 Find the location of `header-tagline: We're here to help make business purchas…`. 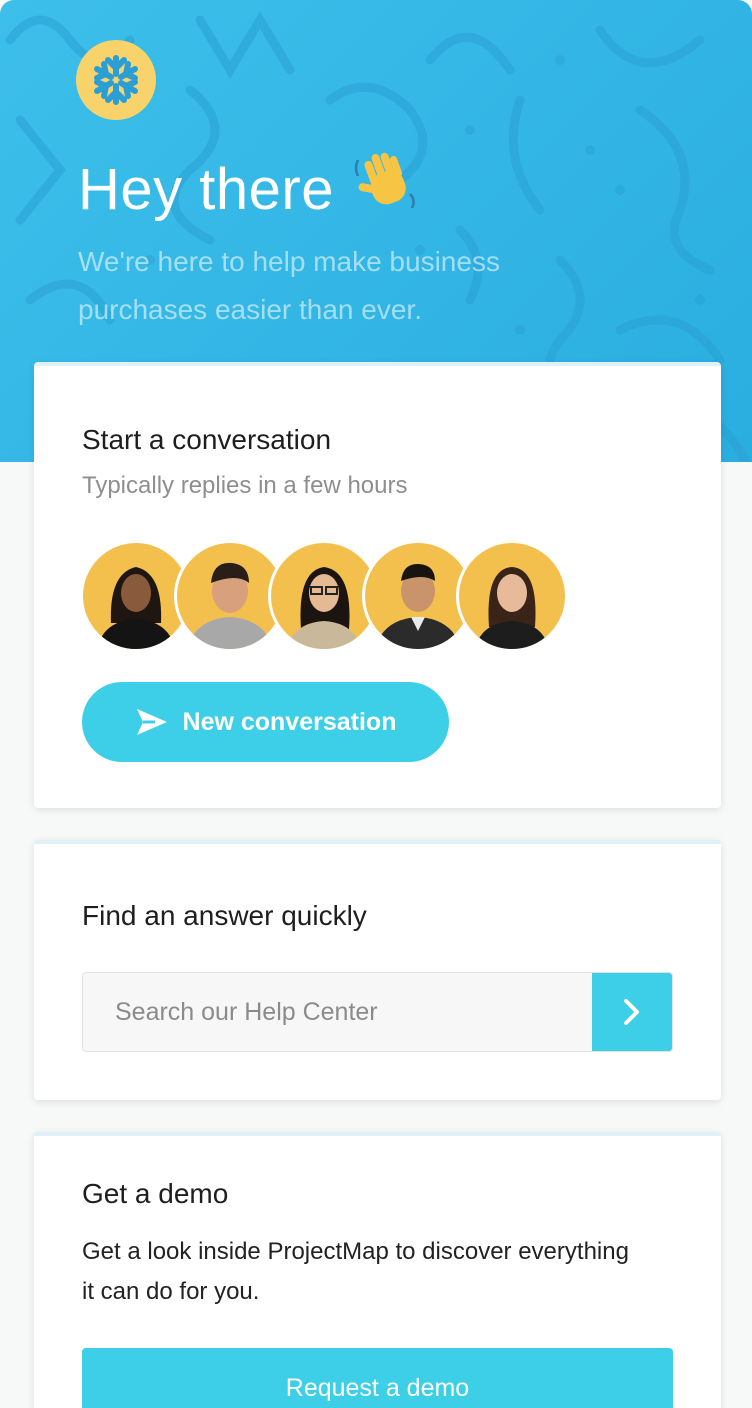

header-tagline: We're here to help make business purchas… is located at coordinates (289, 285).